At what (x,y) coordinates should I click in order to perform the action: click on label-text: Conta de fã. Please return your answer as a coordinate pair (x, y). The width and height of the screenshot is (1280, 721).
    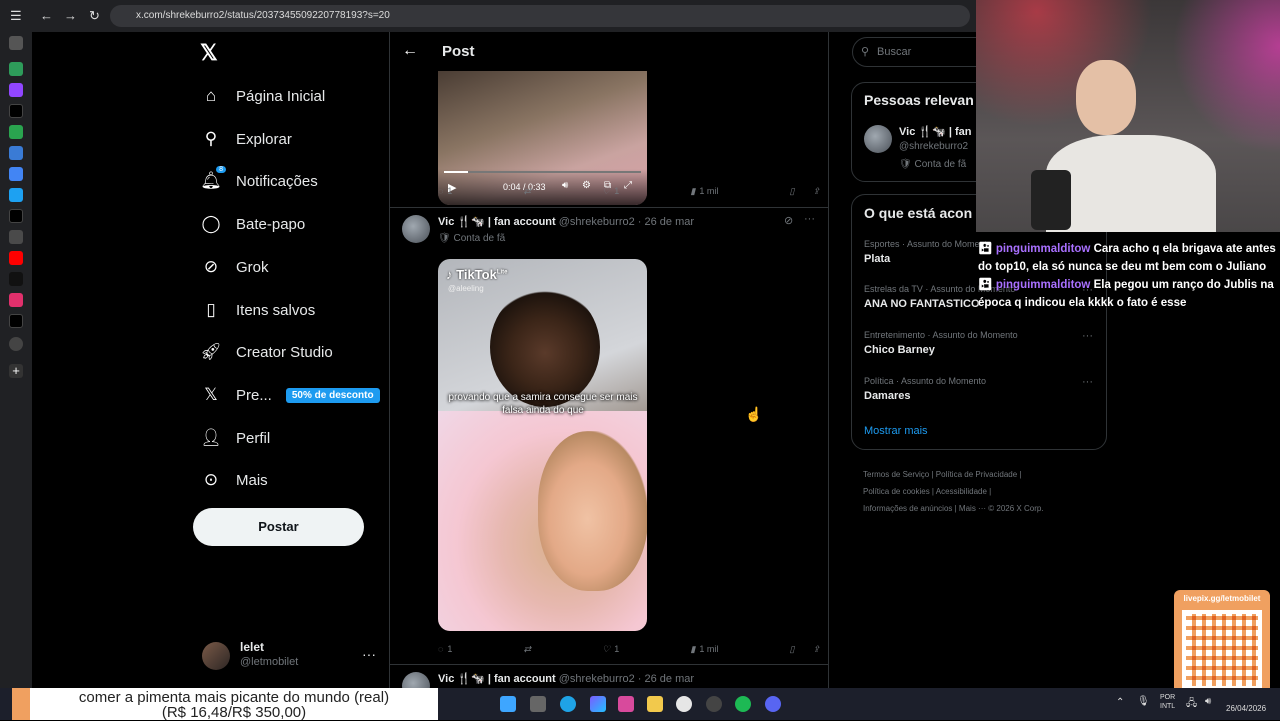
    Looking at the image, I should click on (479, 238).